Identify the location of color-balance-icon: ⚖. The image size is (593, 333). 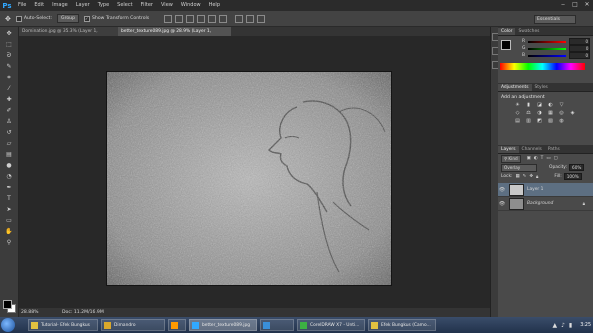
(528, 113).